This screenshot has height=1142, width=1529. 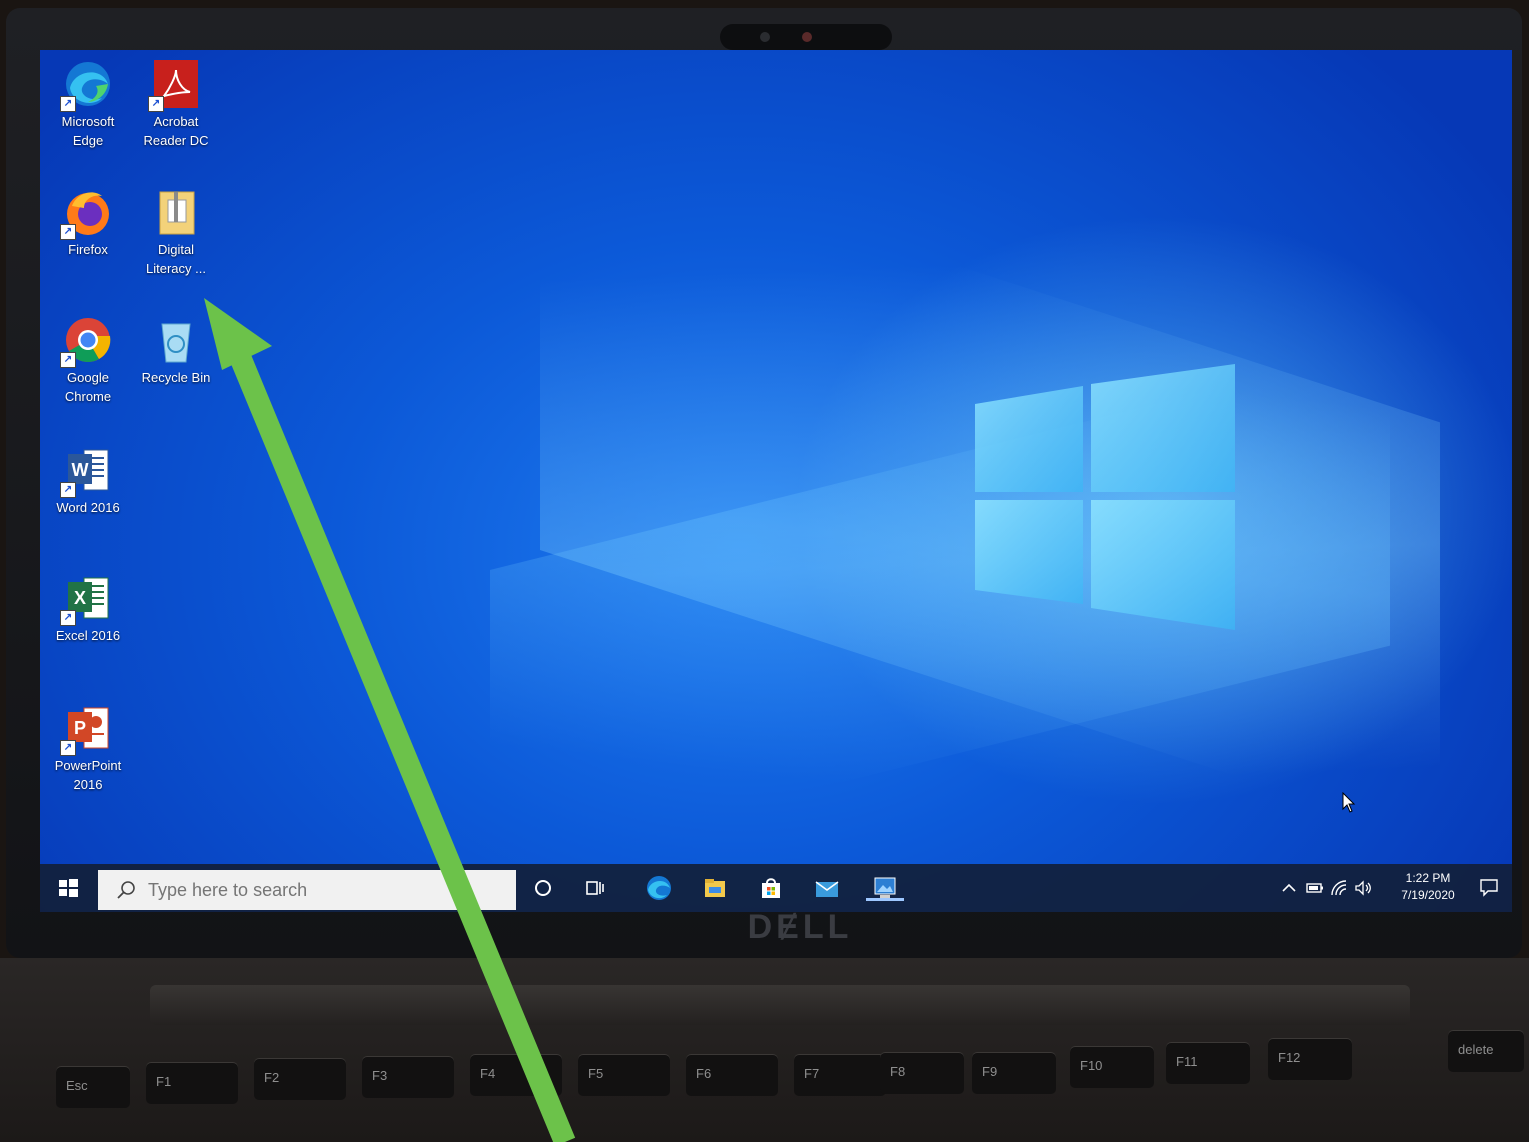 I want to click on laptop-hinge, so click(x=780, y=1005).